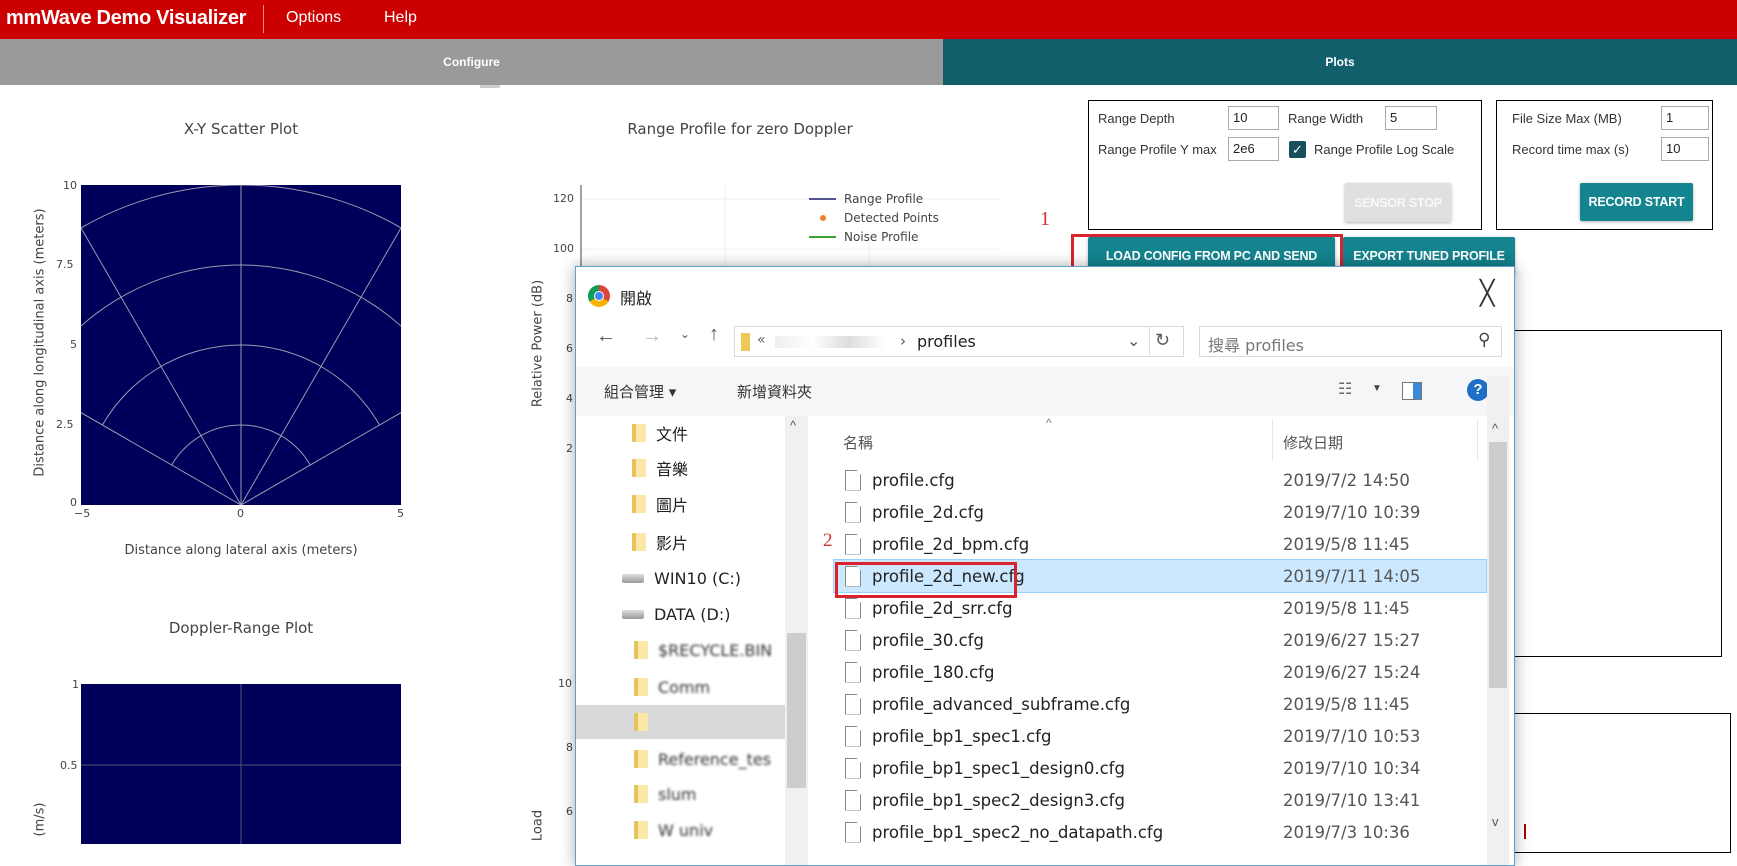  Describe the element at coordinates (881, 237) in the screenshot. I see `legend-noise-profile: Noise Profile` at that location.